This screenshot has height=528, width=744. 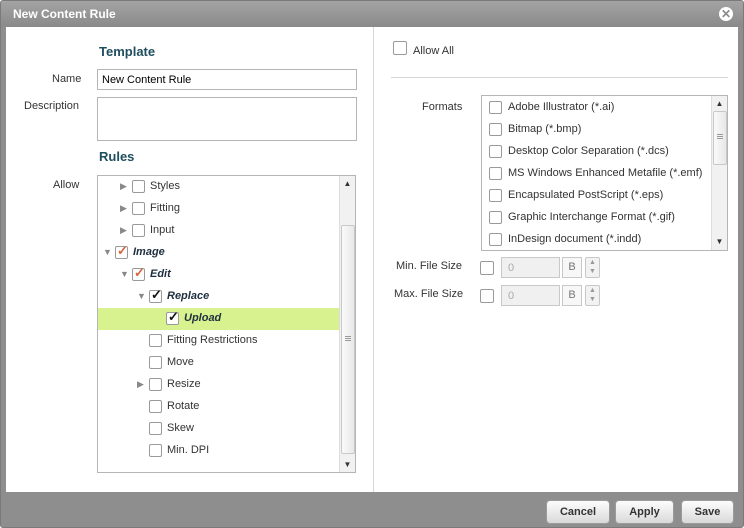 What do you see at coordinates (559, 77) in the screenshot?
I see `horizontal-divider` at bounding box center [559, 77].